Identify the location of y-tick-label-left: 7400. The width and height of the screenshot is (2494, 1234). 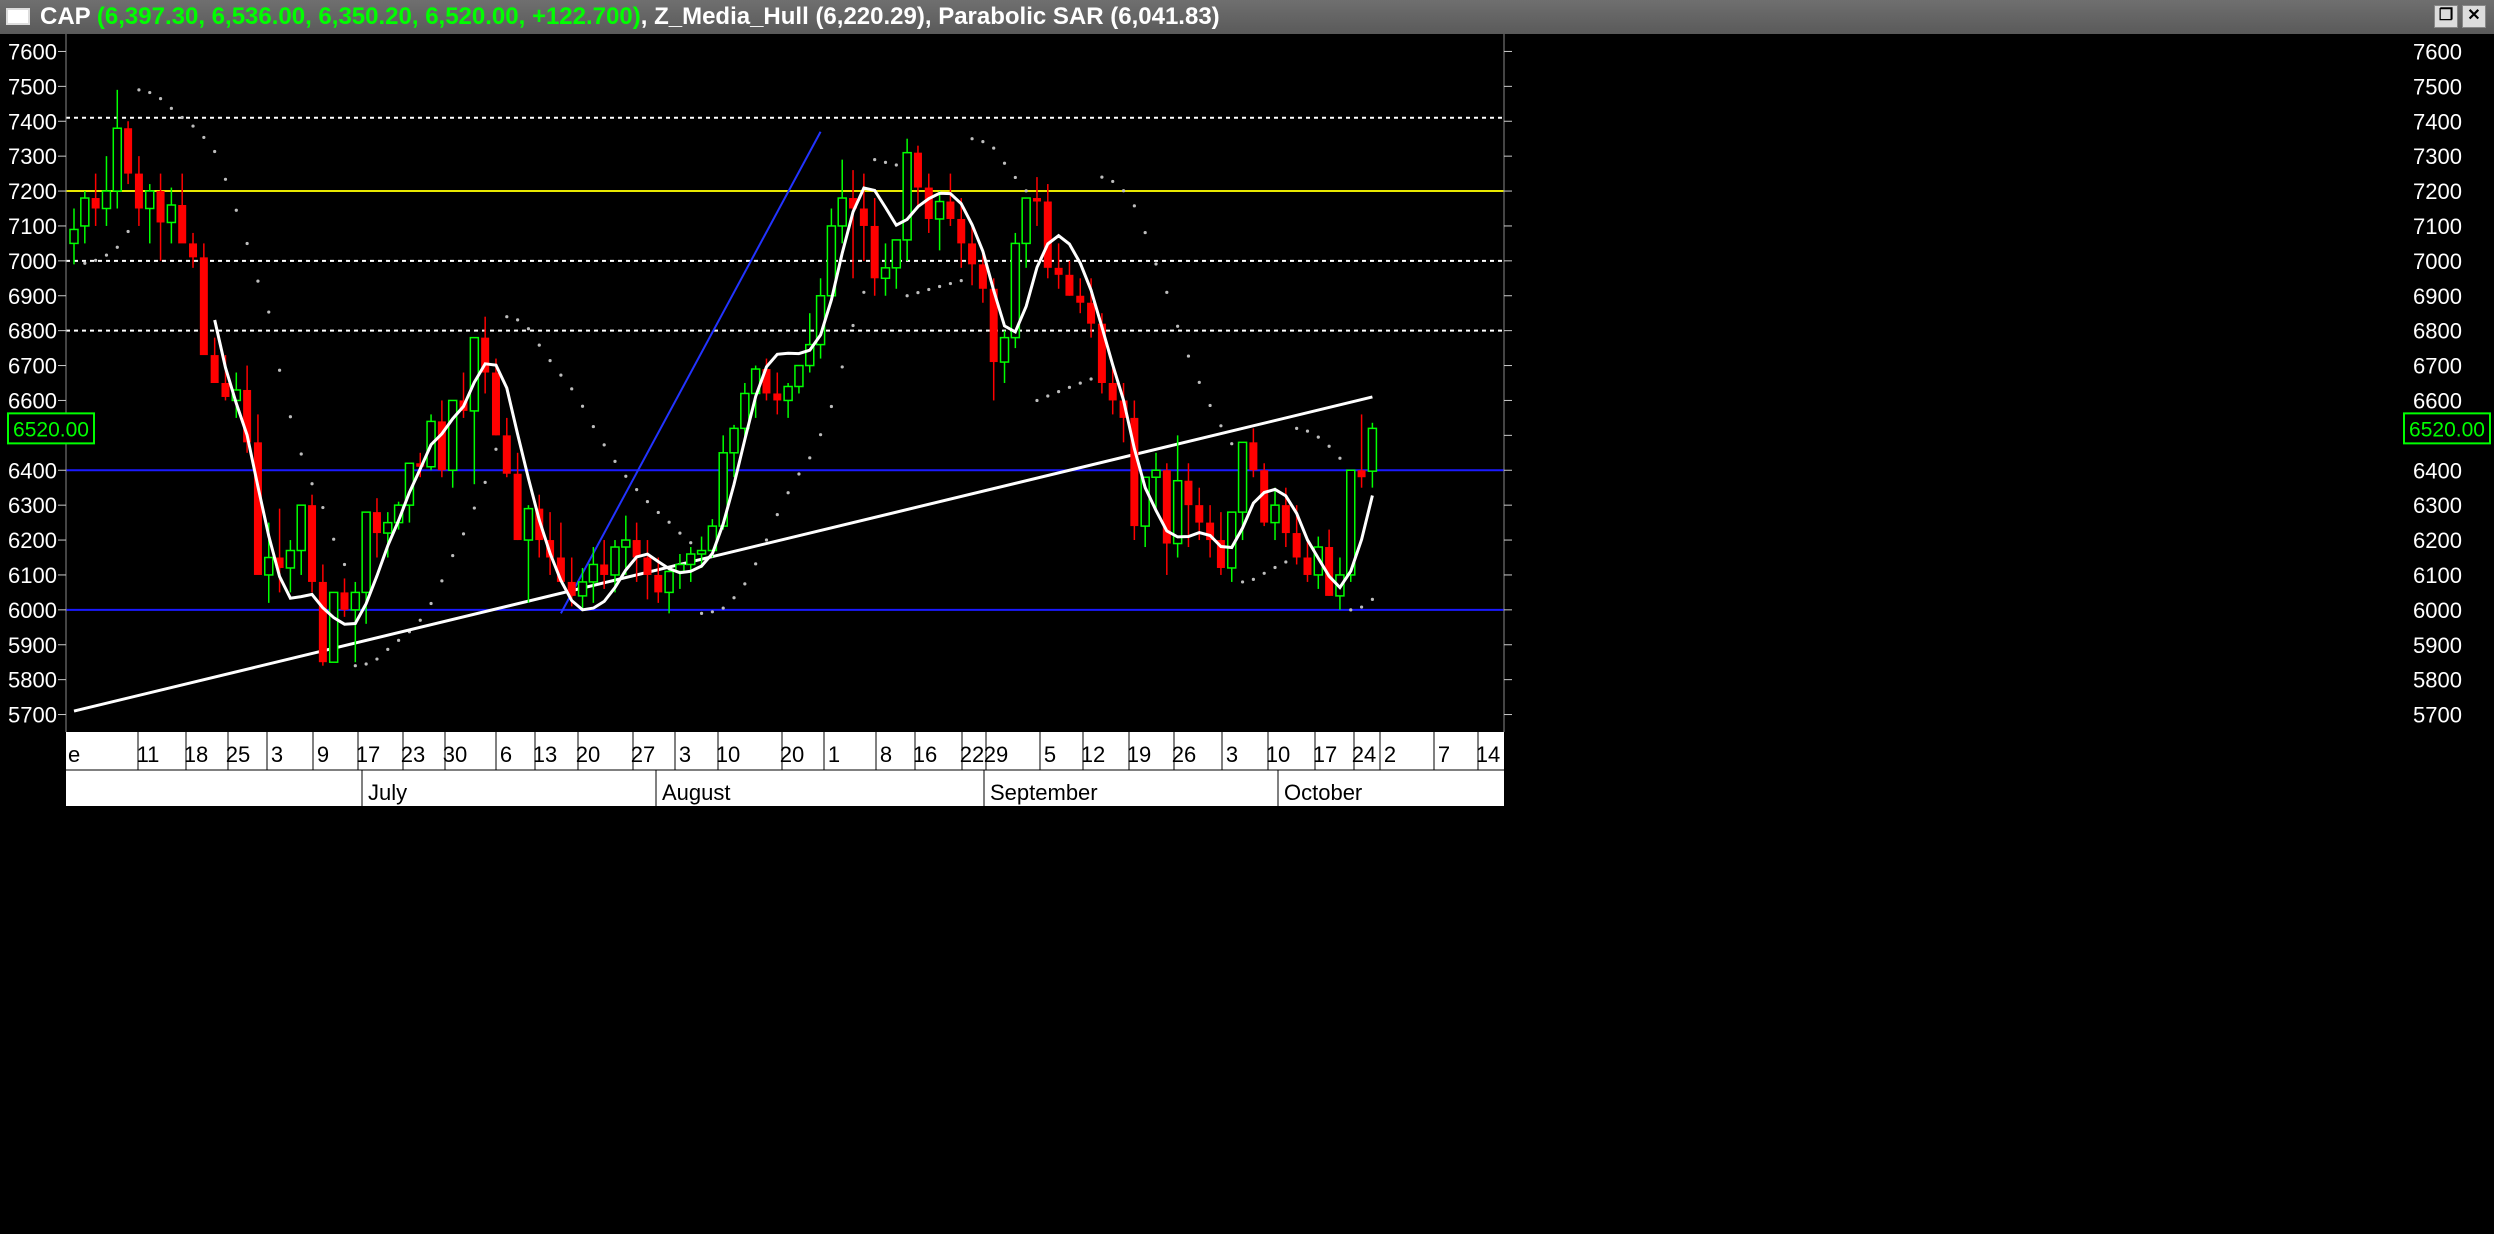
(32, 121).